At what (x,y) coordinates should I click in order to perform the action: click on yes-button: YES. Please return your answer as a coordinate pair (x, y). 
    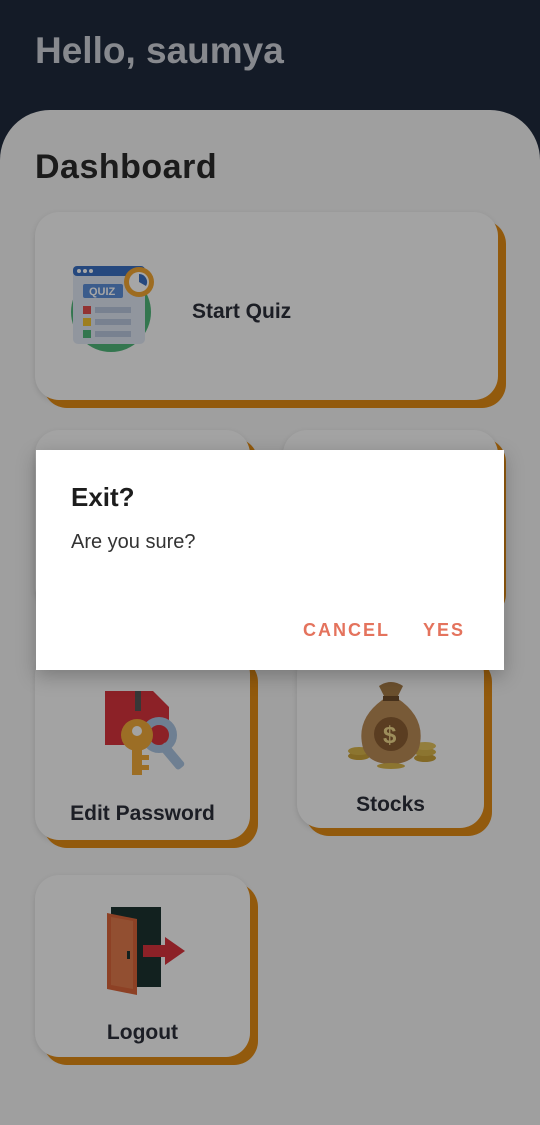
    Looking at the image, I should click on (444, 630).